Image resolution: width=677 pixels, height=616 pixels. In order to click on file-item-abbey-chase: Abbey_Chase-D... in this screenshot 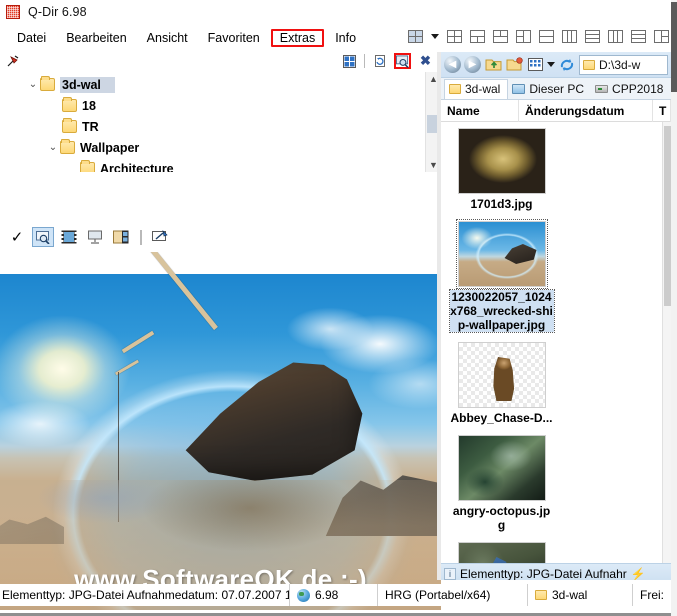, I will do `click(501, 383)`.